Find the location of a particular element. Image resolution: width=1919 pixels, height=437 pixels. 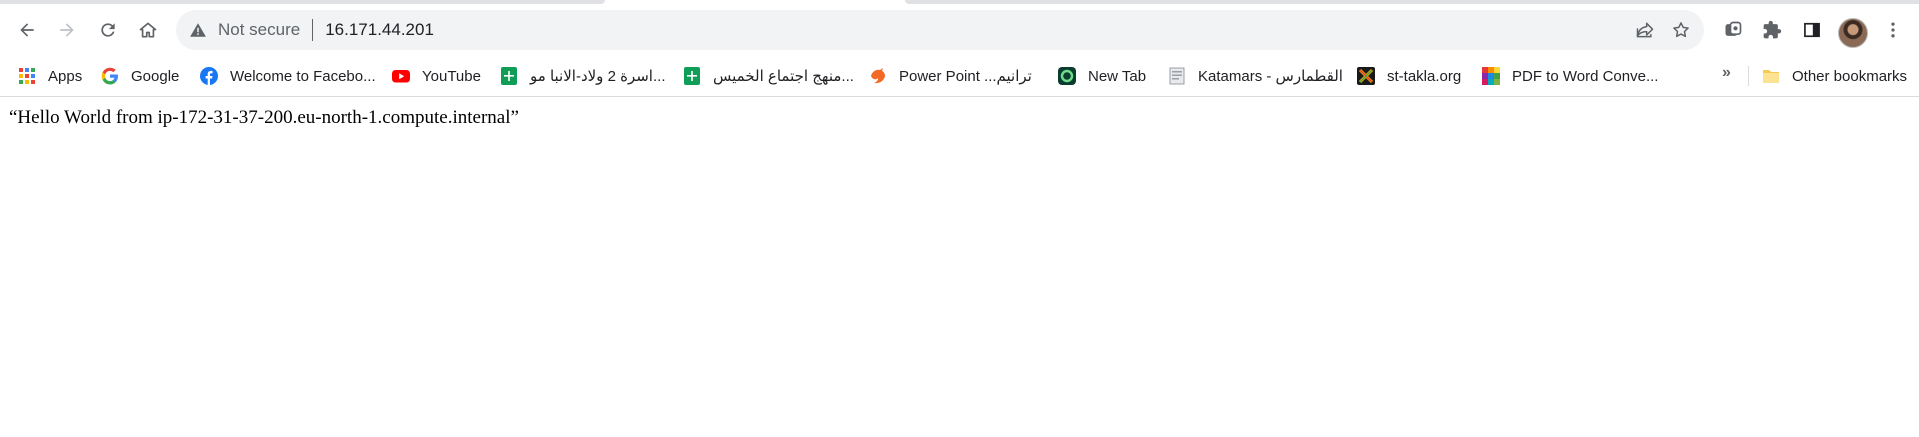

youtube-icon is located at coordinates (401, 76).